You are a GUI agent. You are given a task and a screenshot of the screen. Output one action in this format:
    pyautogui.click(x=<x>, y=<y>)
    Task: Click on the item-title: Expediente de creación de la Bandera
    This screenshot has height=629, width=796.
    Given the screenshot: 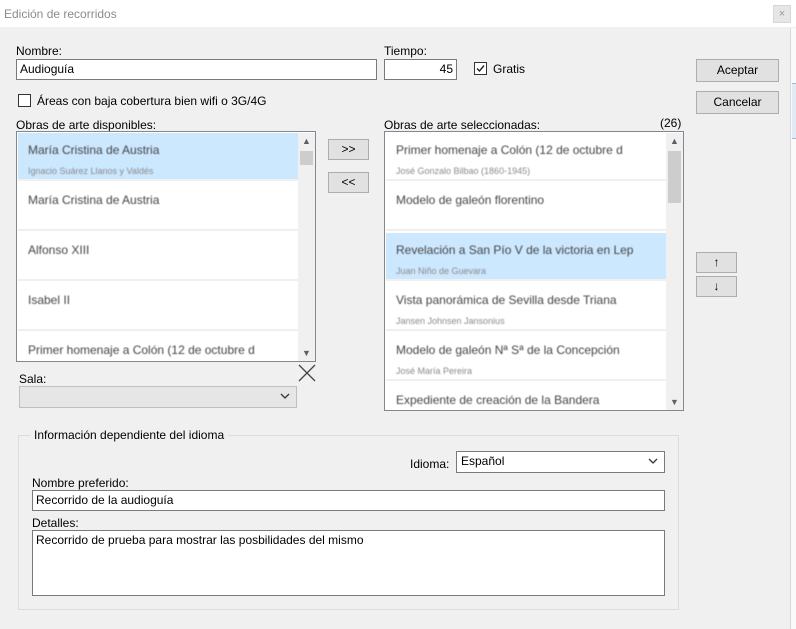 What is the action you would take?
    pyautogui.click(x=498, y=400)
    